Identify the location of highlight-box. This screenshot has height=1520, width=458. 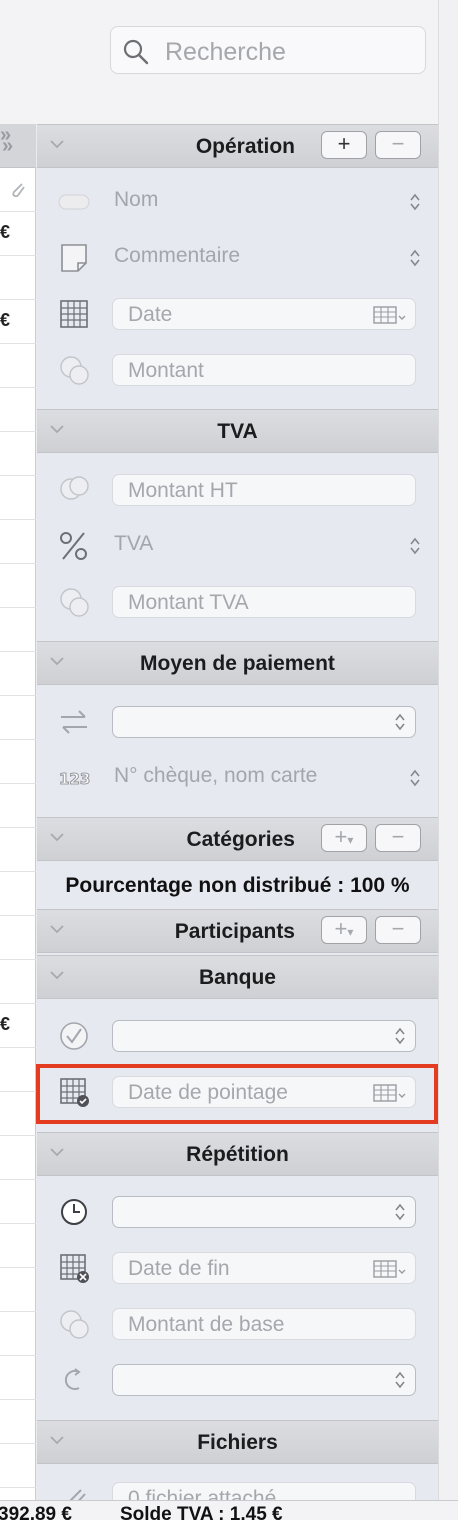
(237, 1094).